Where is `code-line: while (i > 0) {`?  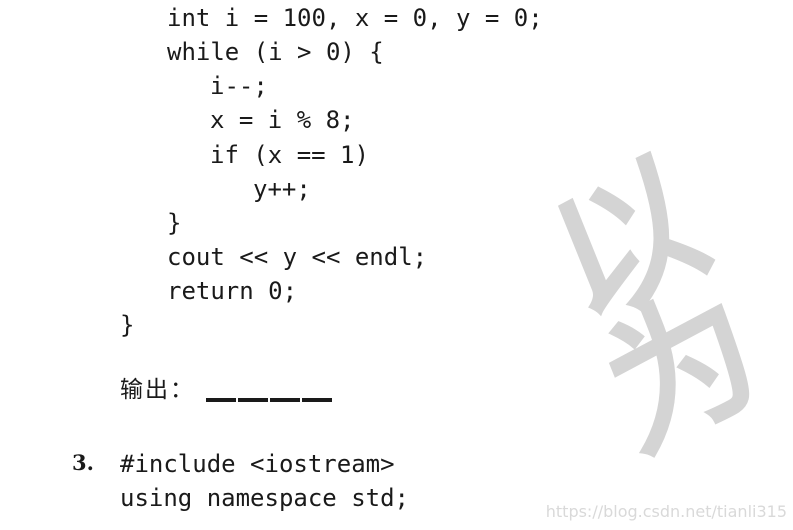 code-line: while (i > 0) { is located at coordinates (275, 52).